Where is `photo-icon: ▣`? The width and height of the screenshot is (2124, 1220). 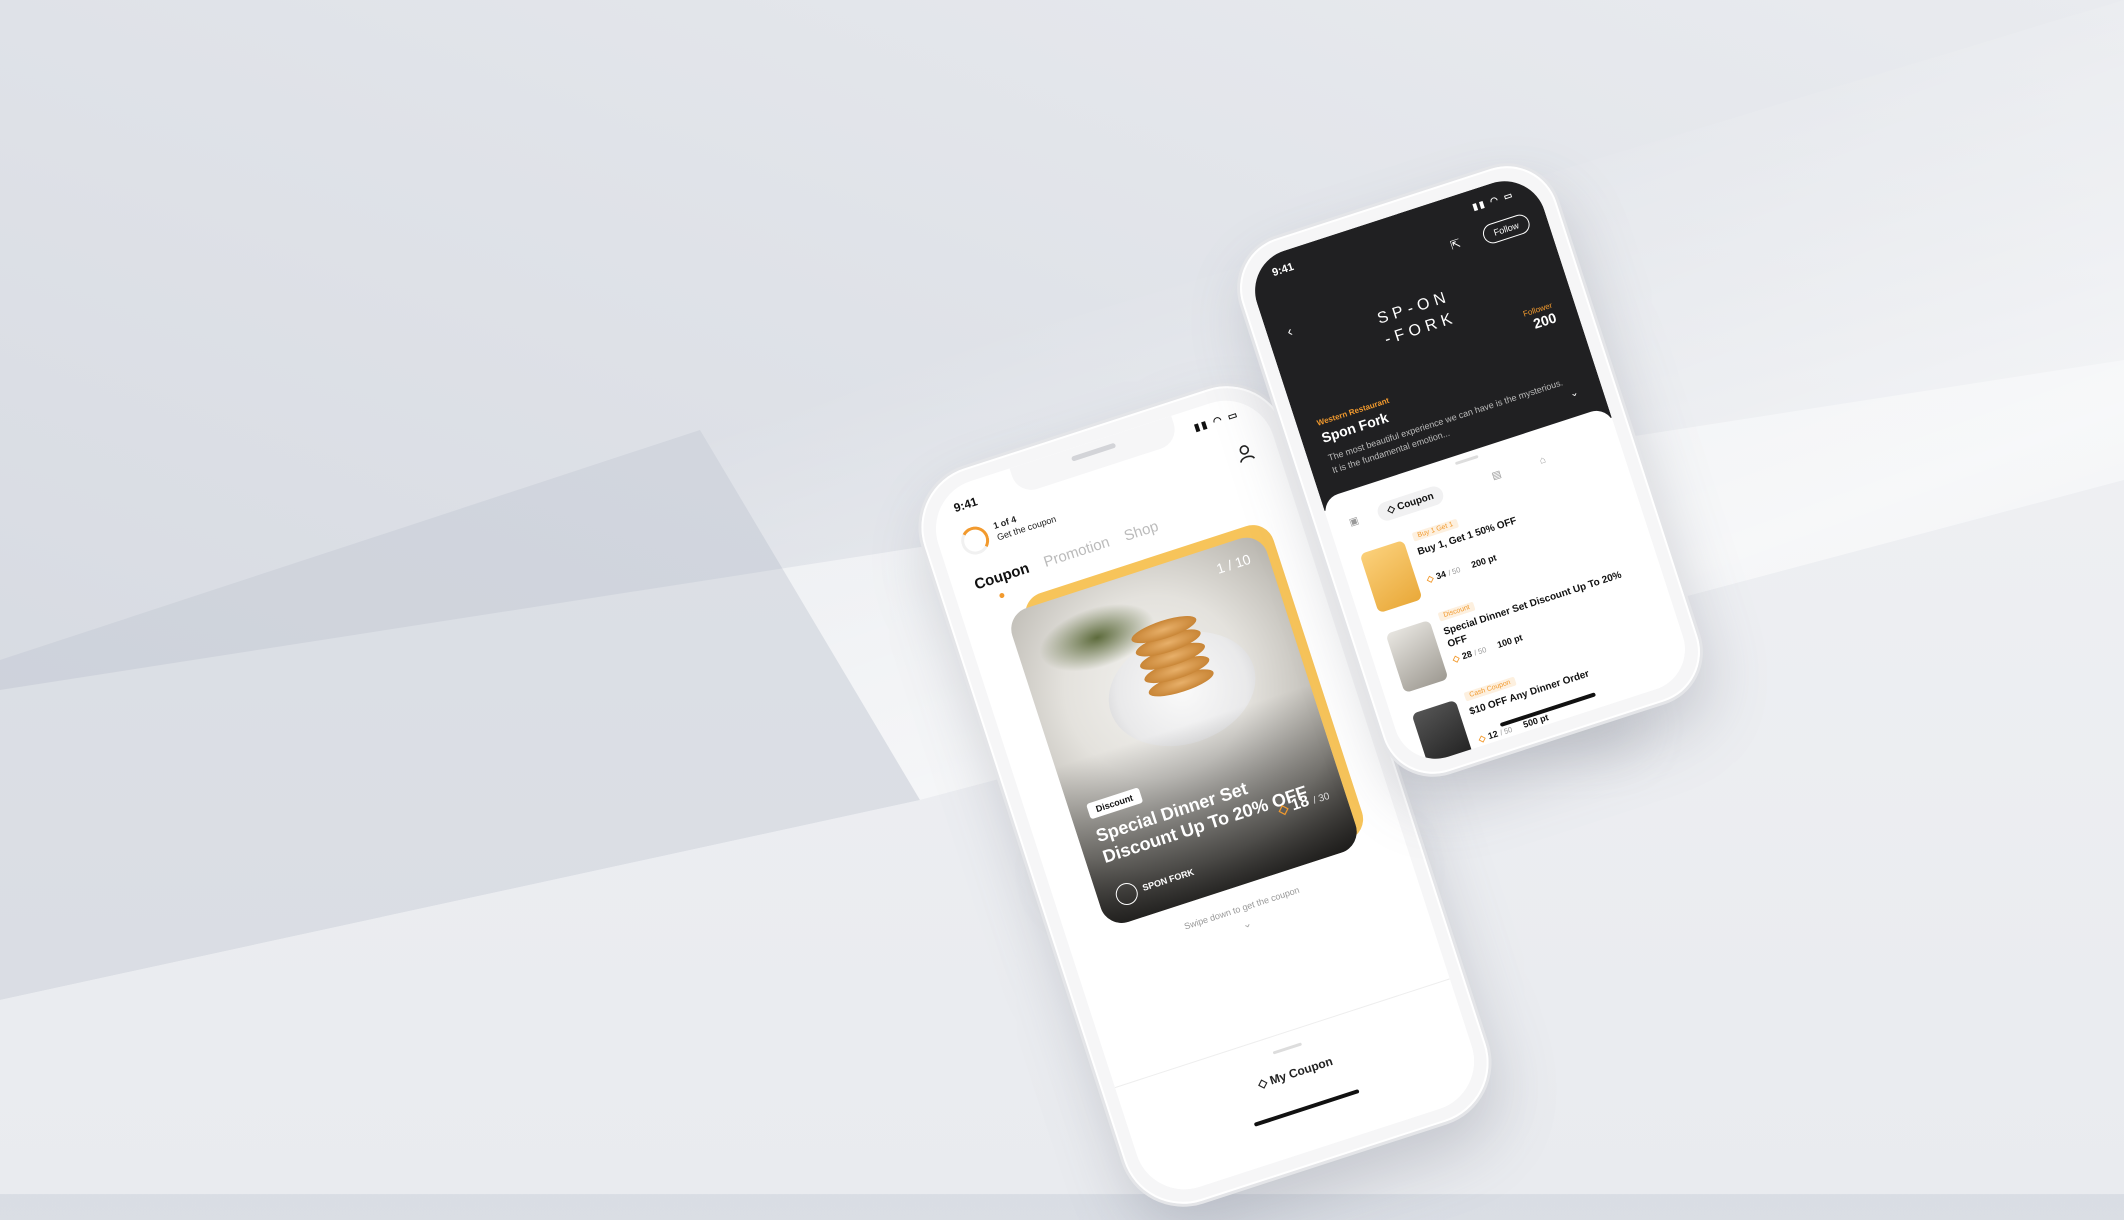 photo-icon: ▣ is located at coordinates (1354, 521).